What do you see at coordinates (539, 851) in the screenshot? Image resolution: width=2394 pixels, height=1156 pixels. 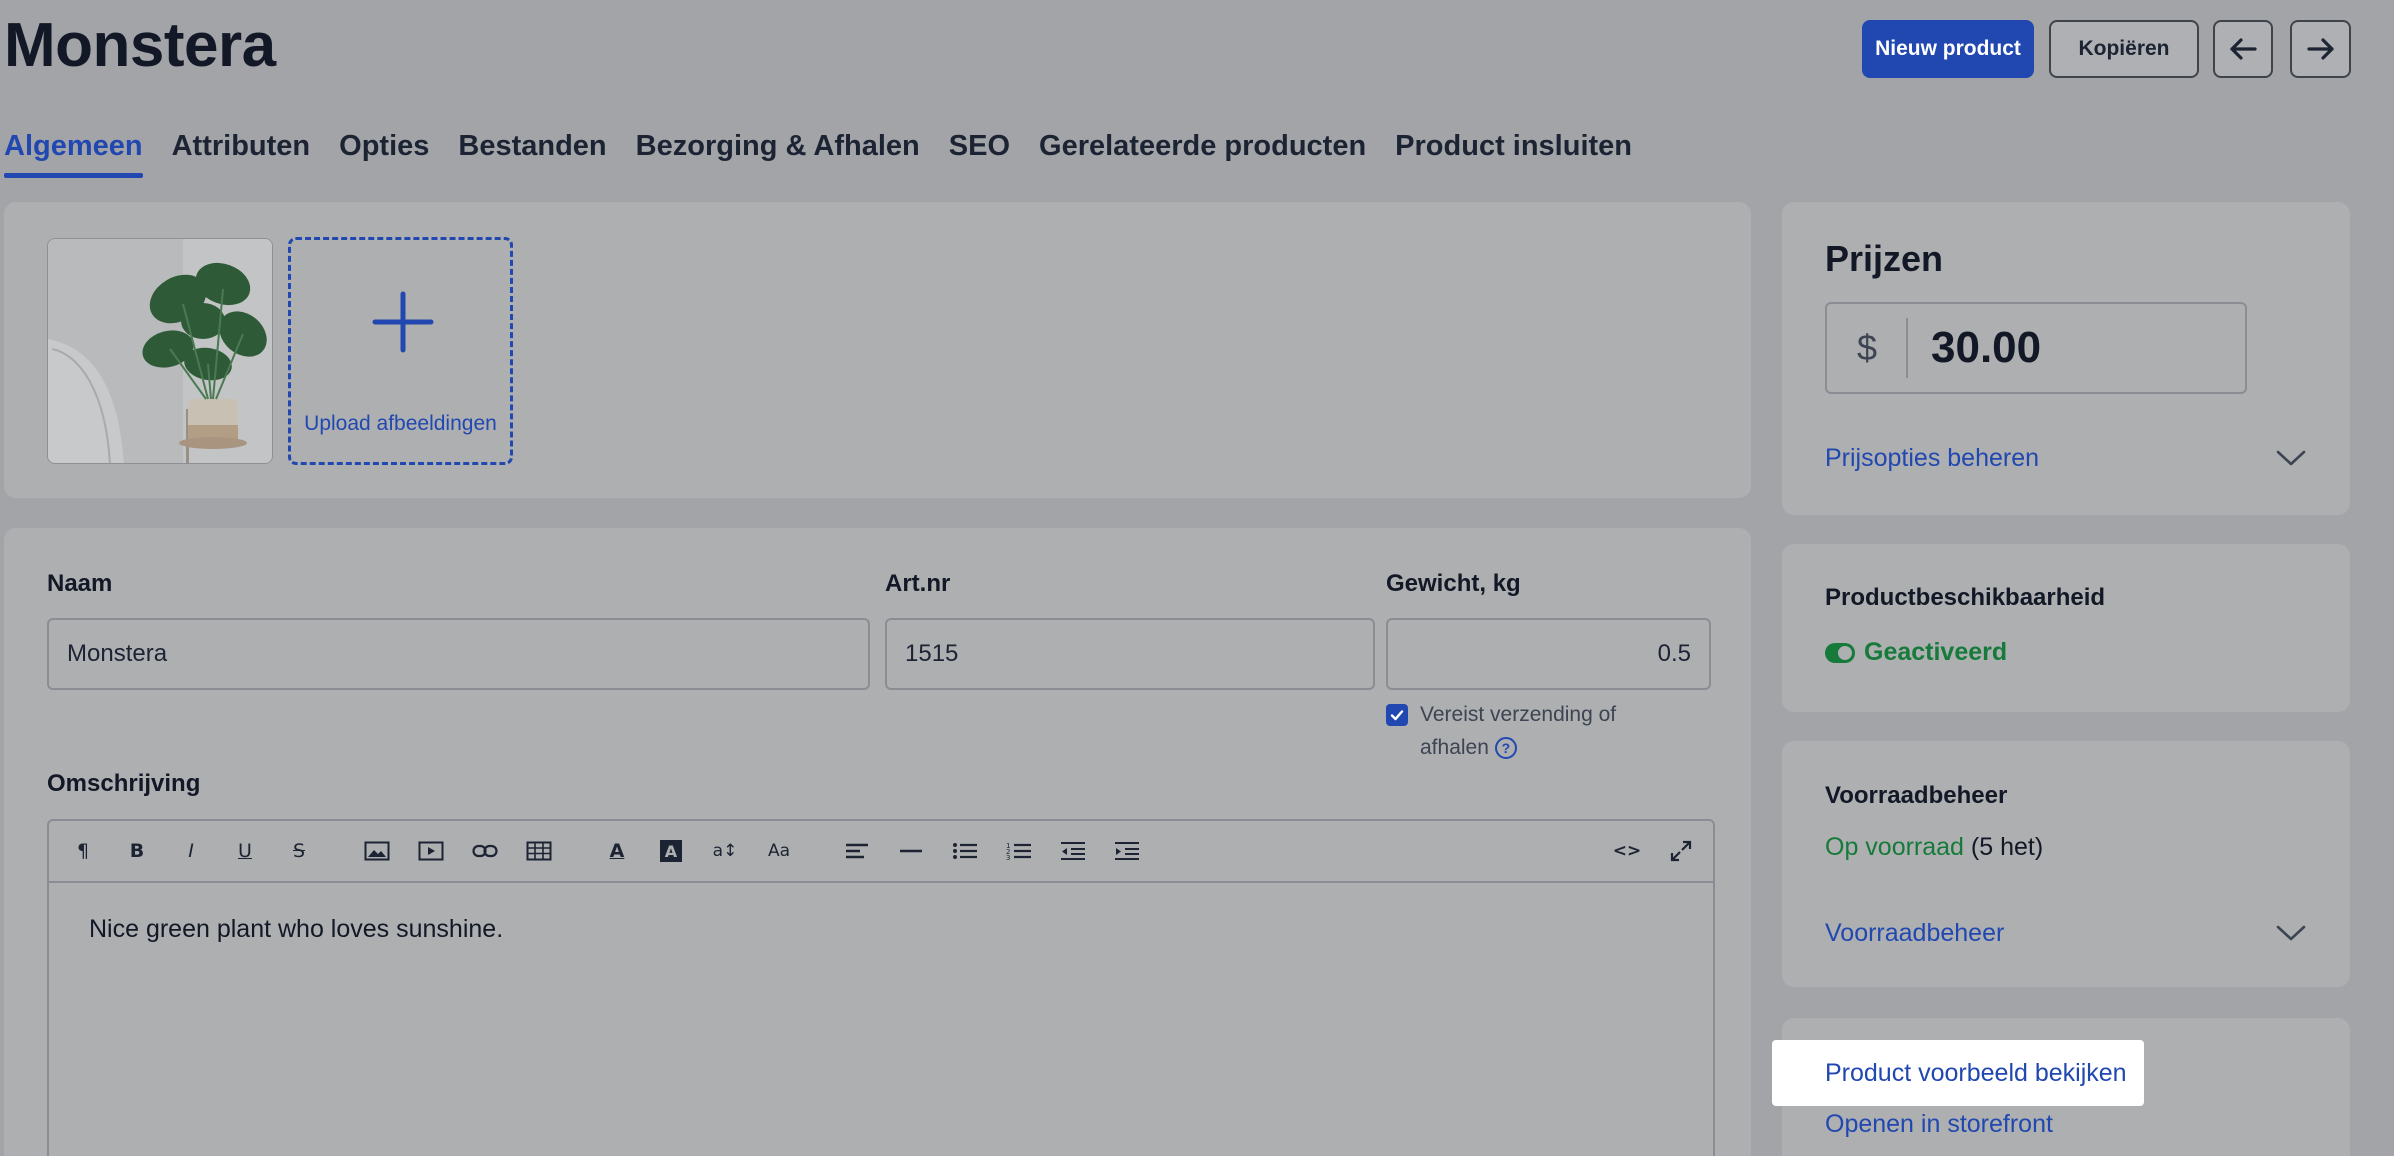 I see `insert-table-icon` at bounding box center [539, 851].